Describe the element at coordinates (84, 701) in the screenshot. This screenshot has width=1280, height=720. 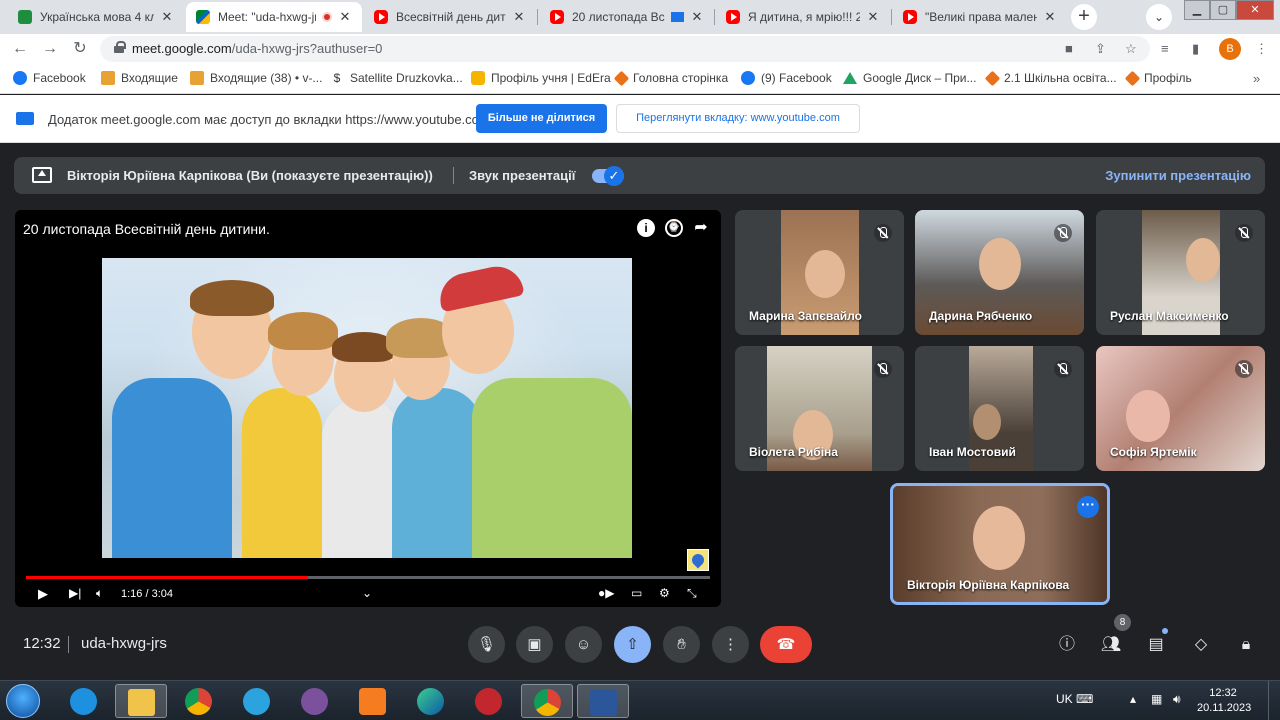
I see `taskbar-internet-explorer` at that location.